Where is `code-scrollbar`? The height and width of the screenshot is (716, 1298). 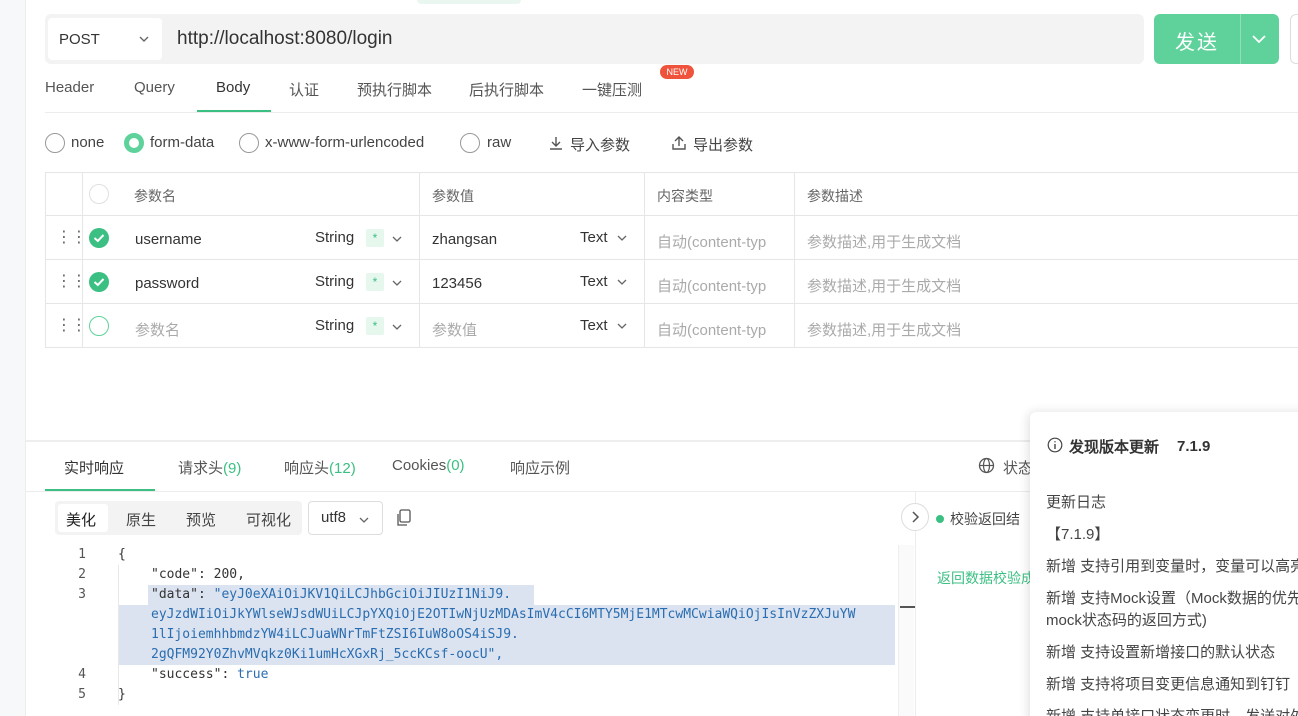 code-scrollbar is located at coordinates (906, 630).